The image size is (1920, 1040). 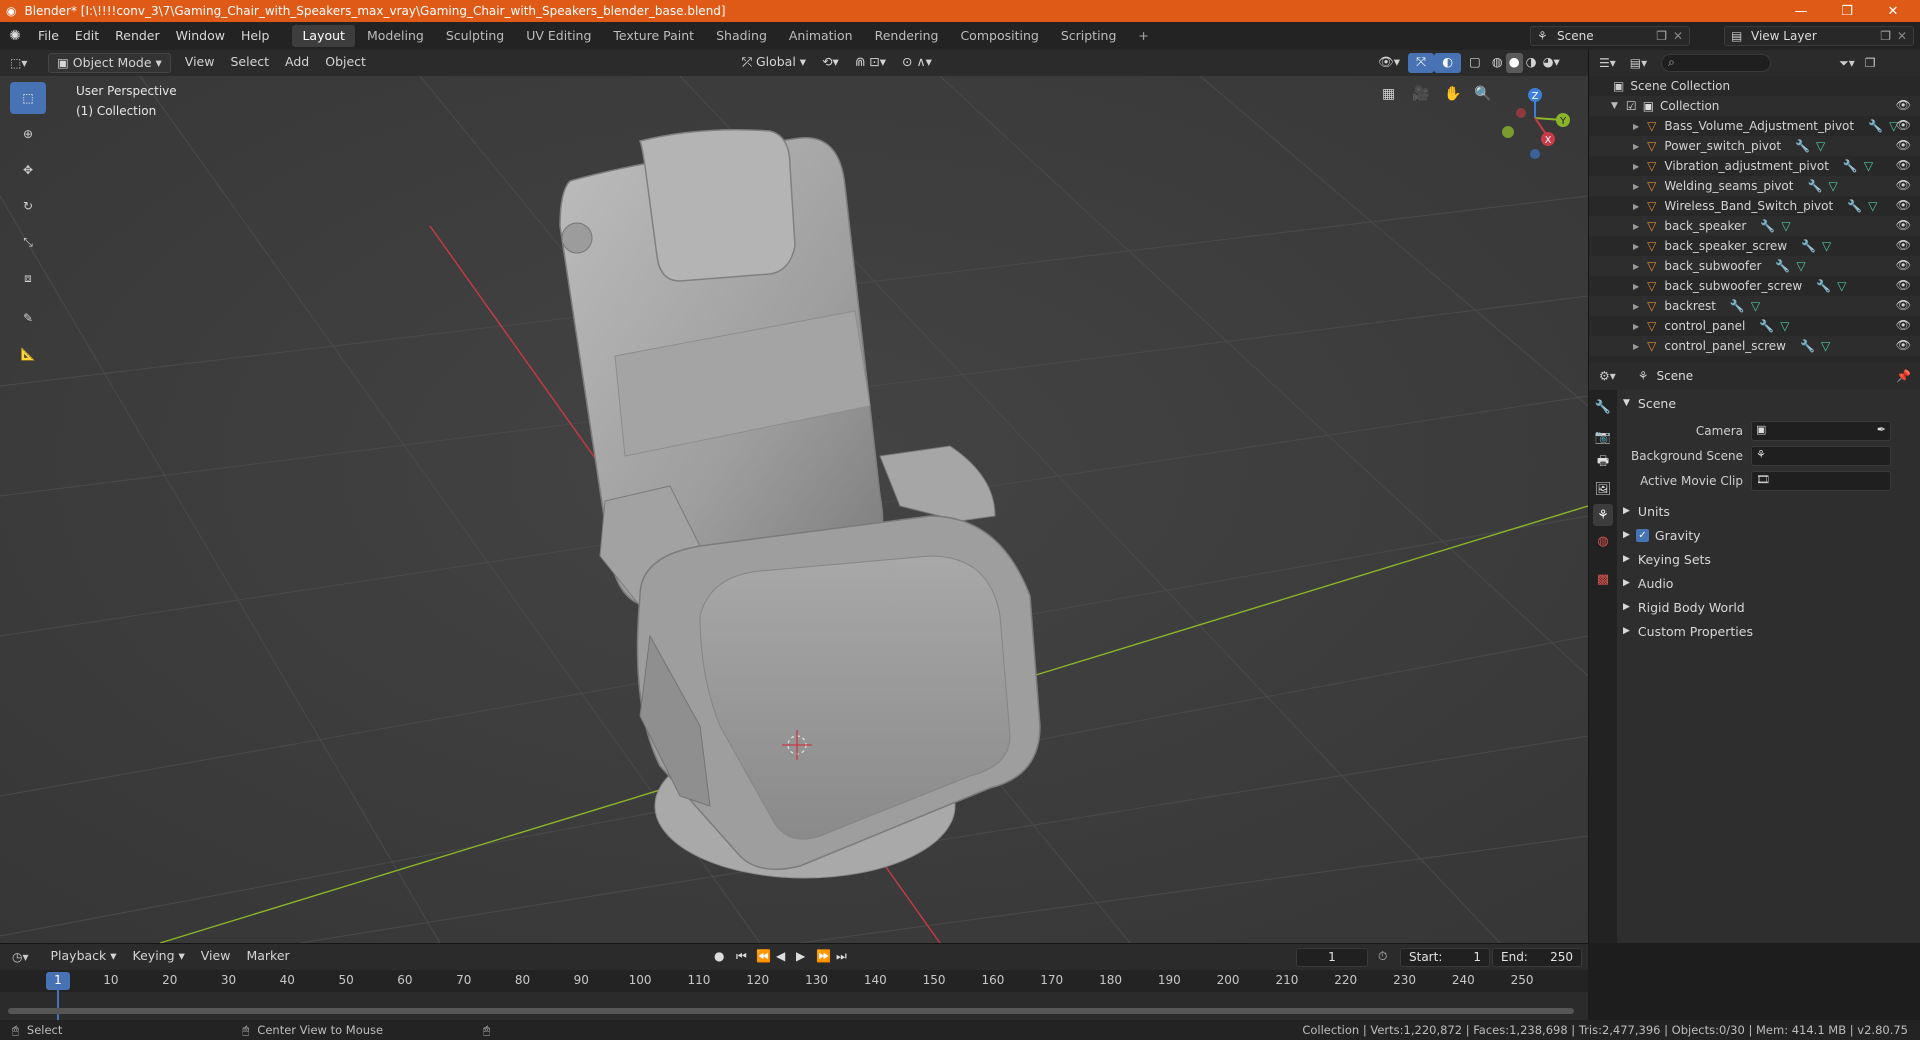 What do you see at coordinates (1648, 583) in the screenshot?
I see `audio-panel: ▶ Audio` at bounding box center [1648, 583].